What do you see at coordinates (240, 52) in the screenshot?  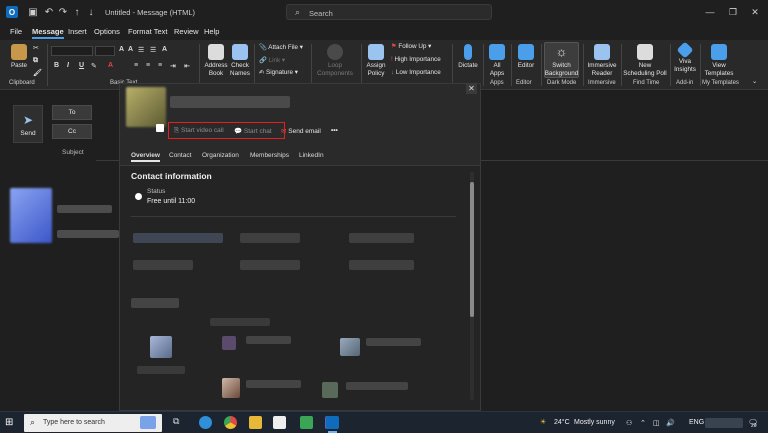 I see `check-names-icon` at bounding box center [240, 52].